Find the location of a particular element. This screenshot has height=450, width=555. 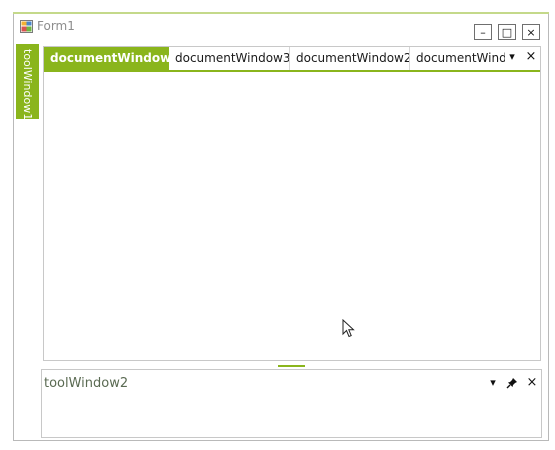

minimize-button: – is located at coordinates (483, 32).